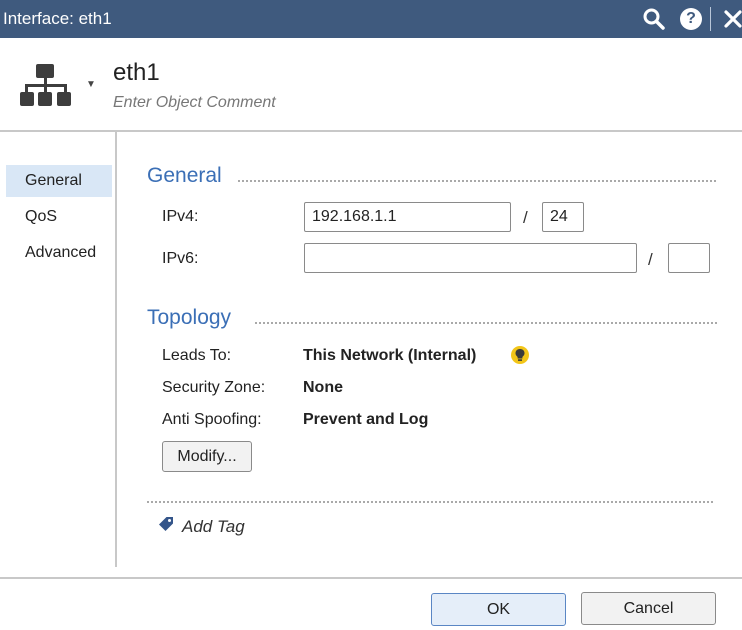 Image resolution: width=742 pixels, height=630 pixels. Describe the element at coordinates (525, 217) in the screenshot. I see `ipv4-slash: /` at that location.